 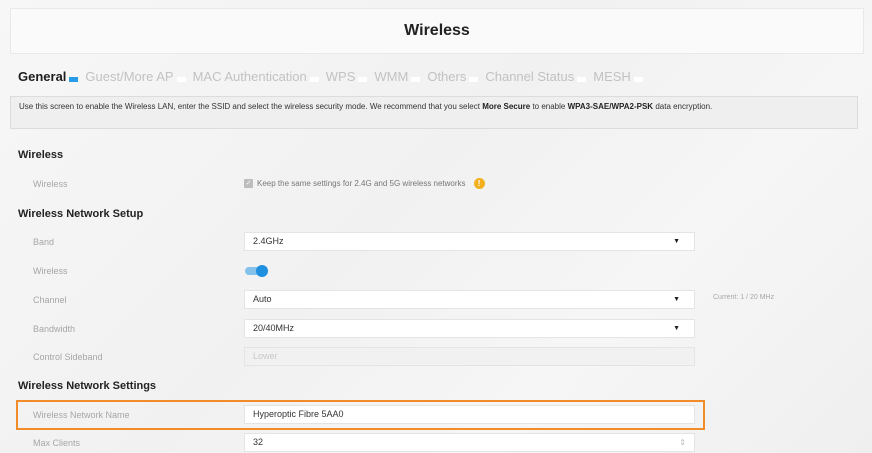 What do you see at coordinates (262, 299) in the screenshot?
I see `channel-value: Auto` at bounding box center [262, 299].